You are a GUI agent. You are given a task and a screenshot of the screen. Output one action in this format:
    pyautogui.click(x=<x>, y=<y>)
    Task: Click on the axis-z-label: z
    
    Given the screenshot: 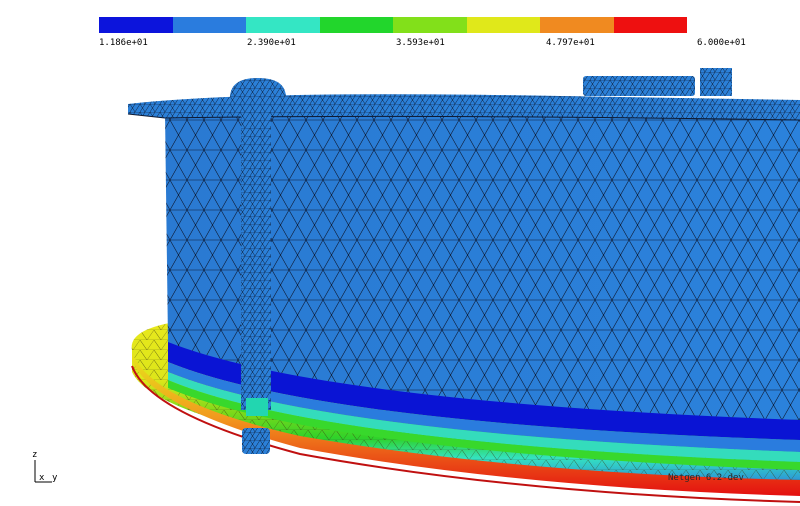 What is the action you would take?
    pyautogui.click(x=35, y=455)
    